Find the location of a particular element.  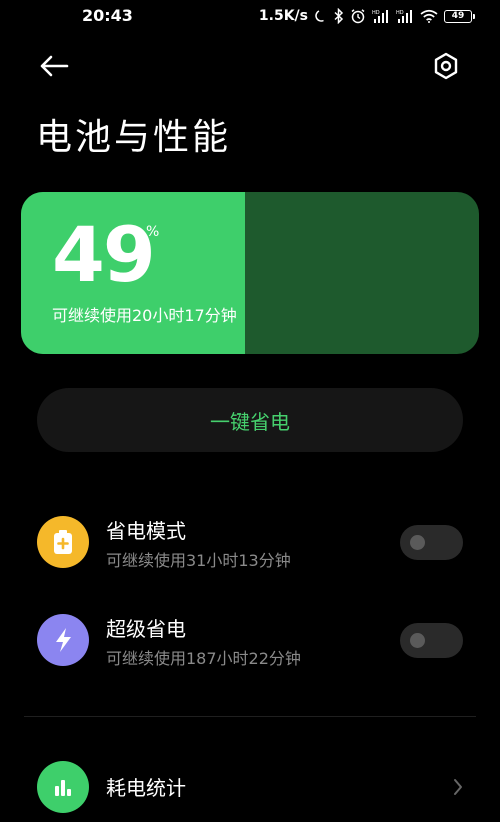

section-divider is located at coordinates (250, 716).